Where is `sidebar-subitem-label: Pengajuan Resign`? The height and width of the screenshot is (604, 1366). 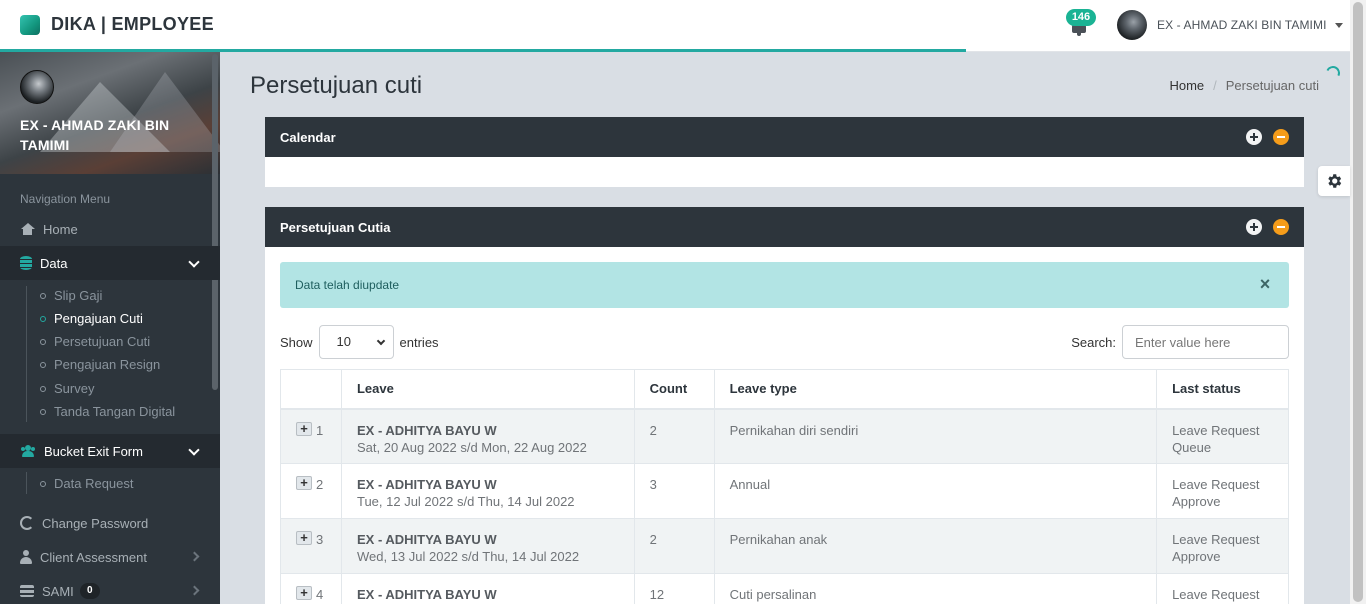 sidebar-subitem-label: Pengajuan Resign is located at coordinates (107, 364).